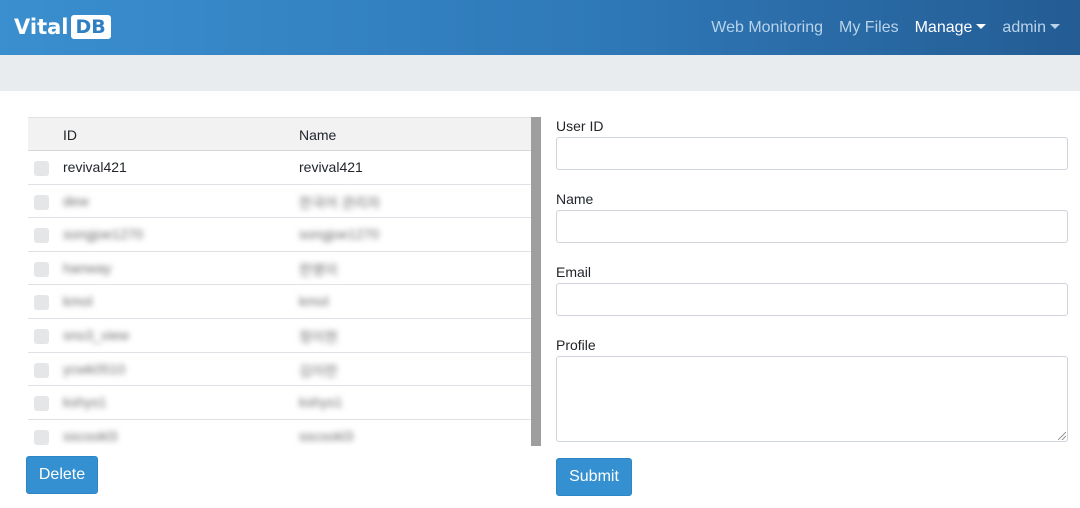 The image size is (1080, 508). What do you see at coordinates (318, 135) in the screenshot?
I see `column-header-name: Name` at bounding box center [318, 135].